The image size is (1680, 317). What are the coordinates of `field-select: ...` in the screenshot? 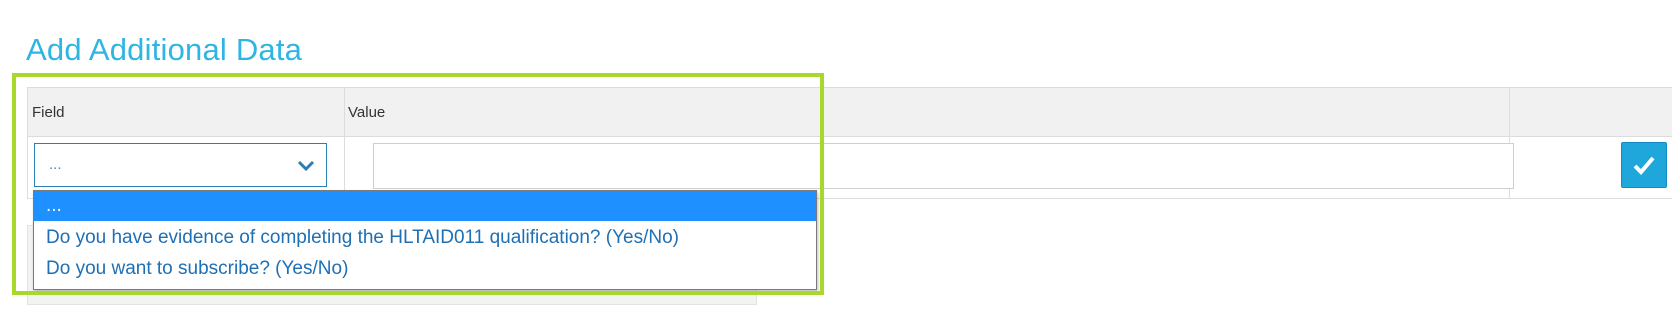 It's located at (180, 165).